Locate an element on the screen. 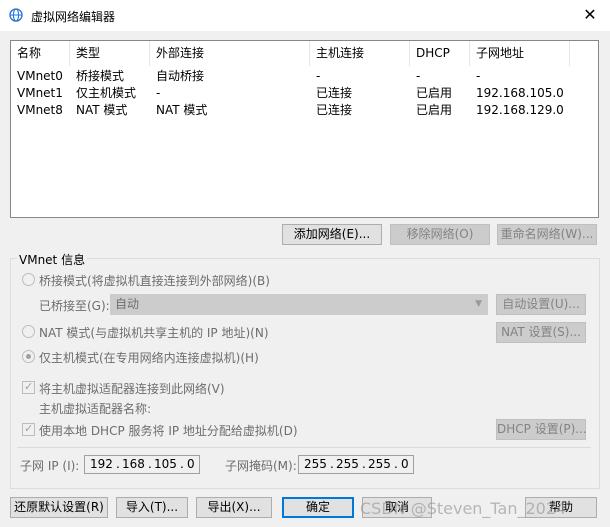  cell-external: 自动桥接 is located at coordinates (180, 76).